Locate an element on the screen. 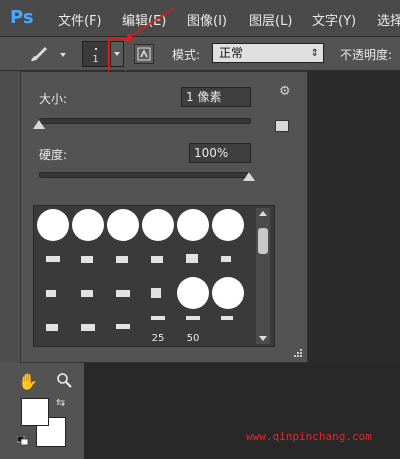 The height and width of the screenshot is (459, 400). size-slider-thumb is located at coordinates (39, 124).